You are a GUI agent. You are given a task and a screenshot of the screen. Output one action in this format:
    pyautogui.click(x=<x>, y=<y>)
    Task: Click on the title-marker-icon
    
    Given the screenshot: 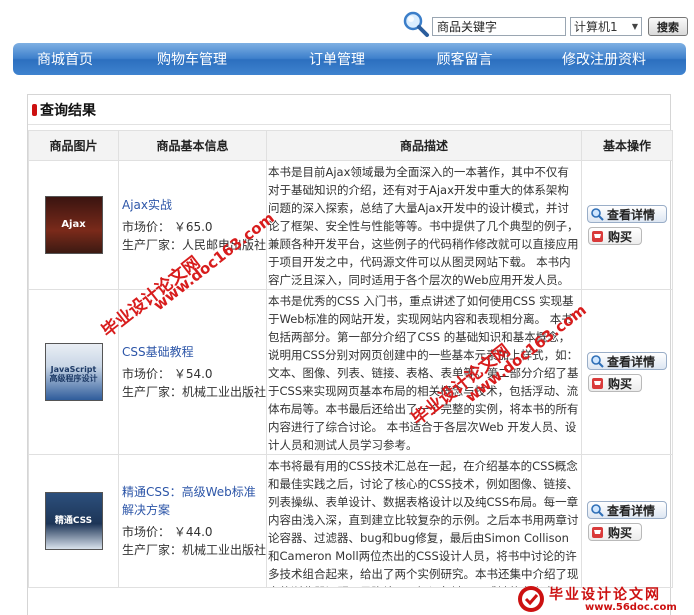 What is the action you would take?
    pyautogui.click(x=34, y=109)
    